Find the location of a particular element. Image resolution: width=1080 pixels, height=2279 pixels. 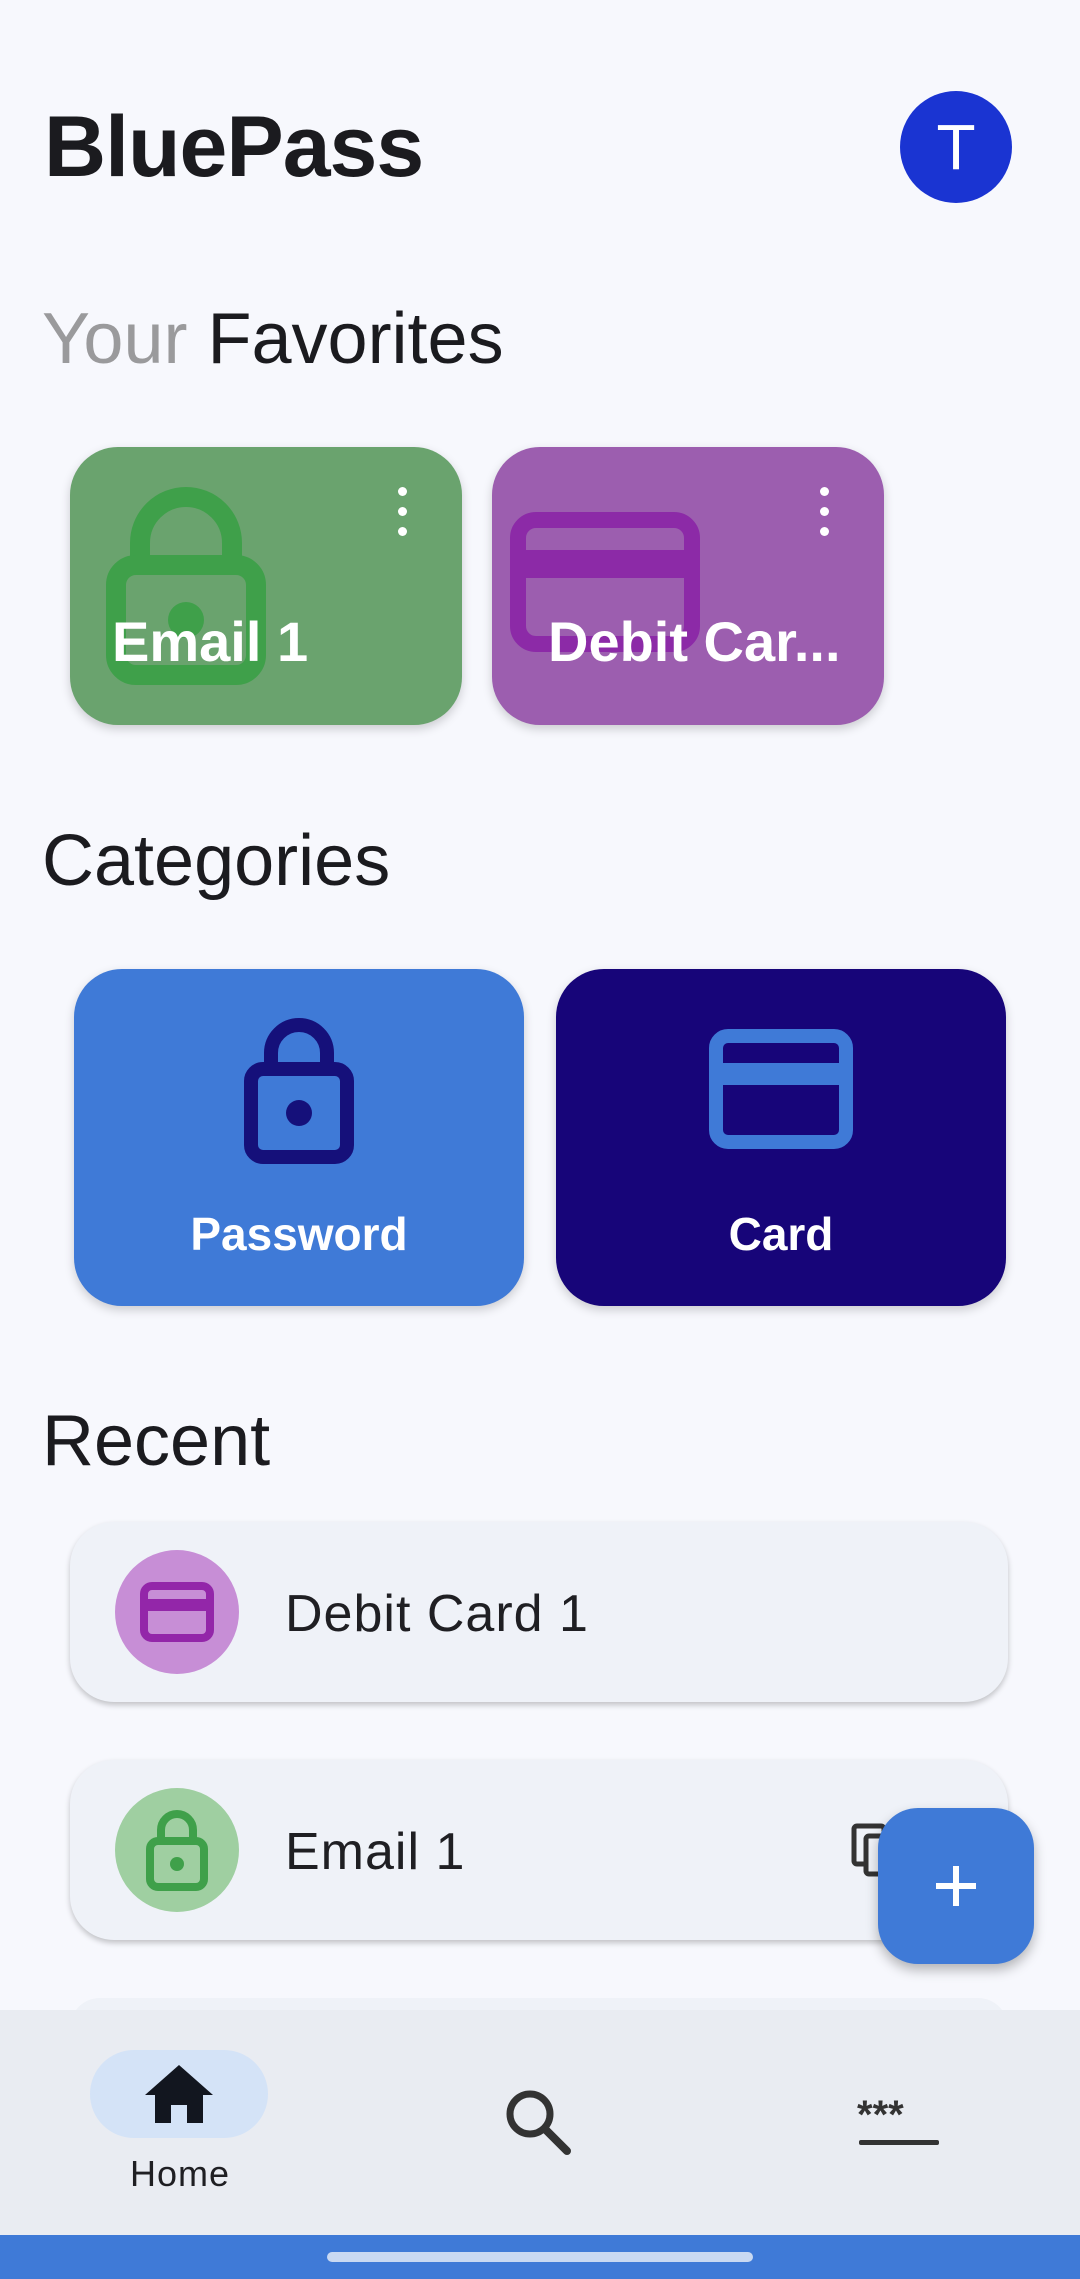

recent-item-title: Debit Card 1 is located at coordinates (437, 1614).